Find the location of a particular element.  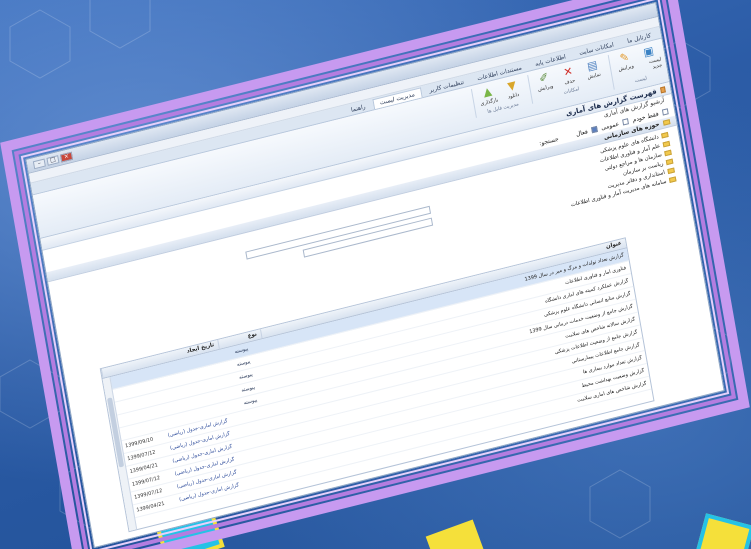

upload-button: ▲ بارگذاری is located at coordinates (488, 95).